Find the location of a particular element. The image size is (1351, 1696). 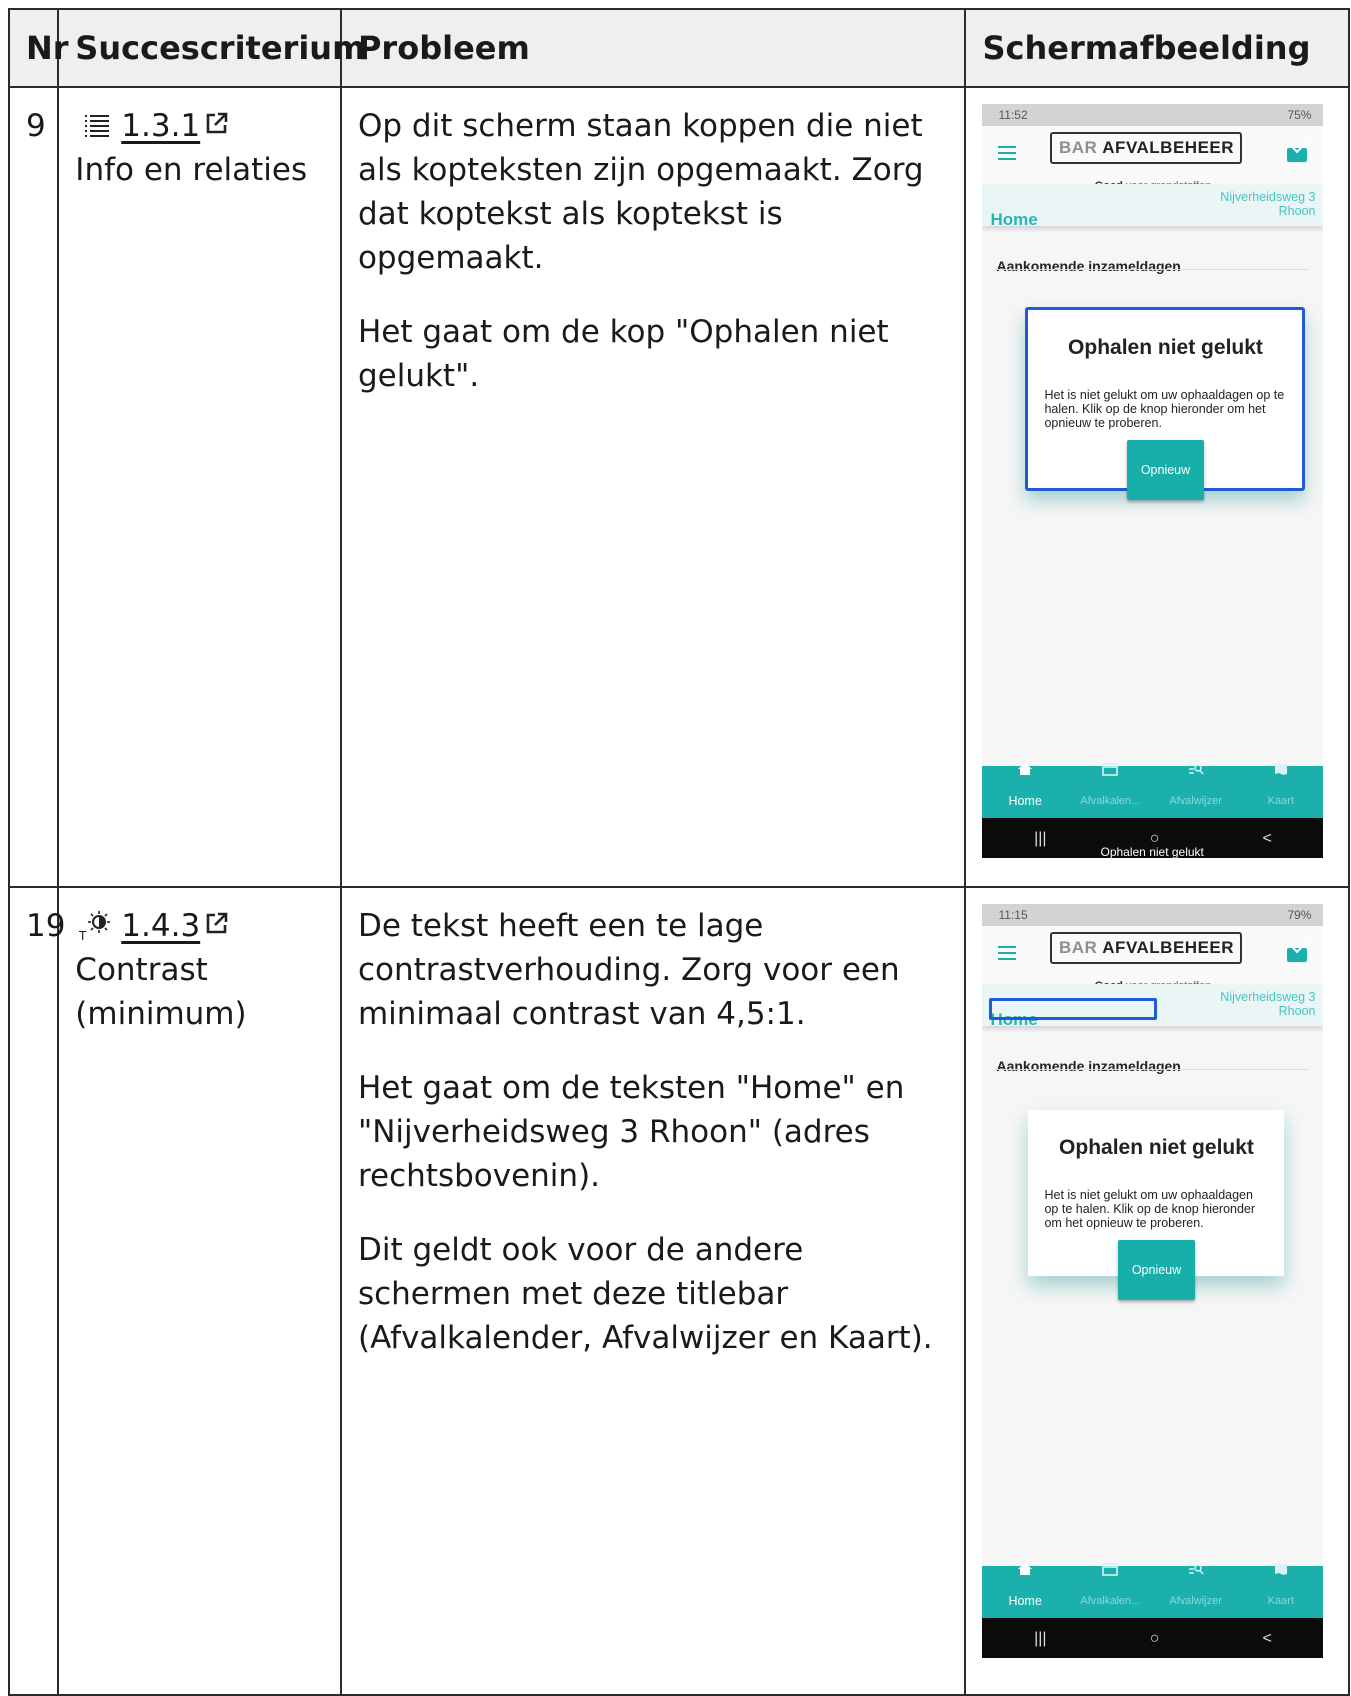

criterion-code: 1.4.3 is located at coordinates (161, 926).